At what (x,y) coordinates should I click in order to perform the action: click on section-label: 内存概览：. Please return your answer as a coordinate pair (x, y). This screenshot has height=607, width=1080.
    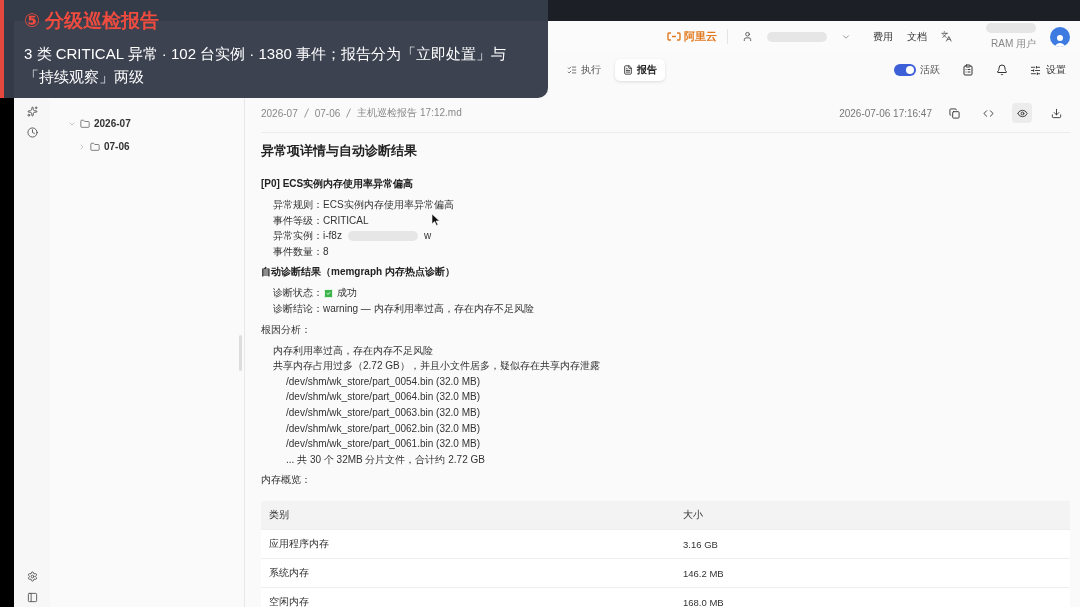
    Looking at the image, I should click on (286, 480).